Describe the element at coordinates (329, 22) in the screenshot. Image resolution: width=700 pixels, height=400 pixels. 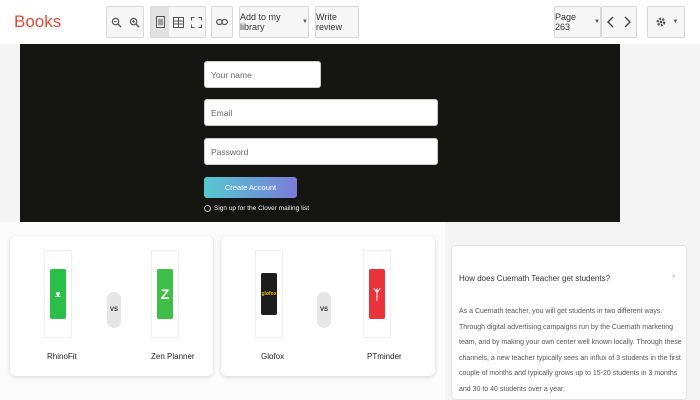
I see `write-review-label: Write review` at that location.